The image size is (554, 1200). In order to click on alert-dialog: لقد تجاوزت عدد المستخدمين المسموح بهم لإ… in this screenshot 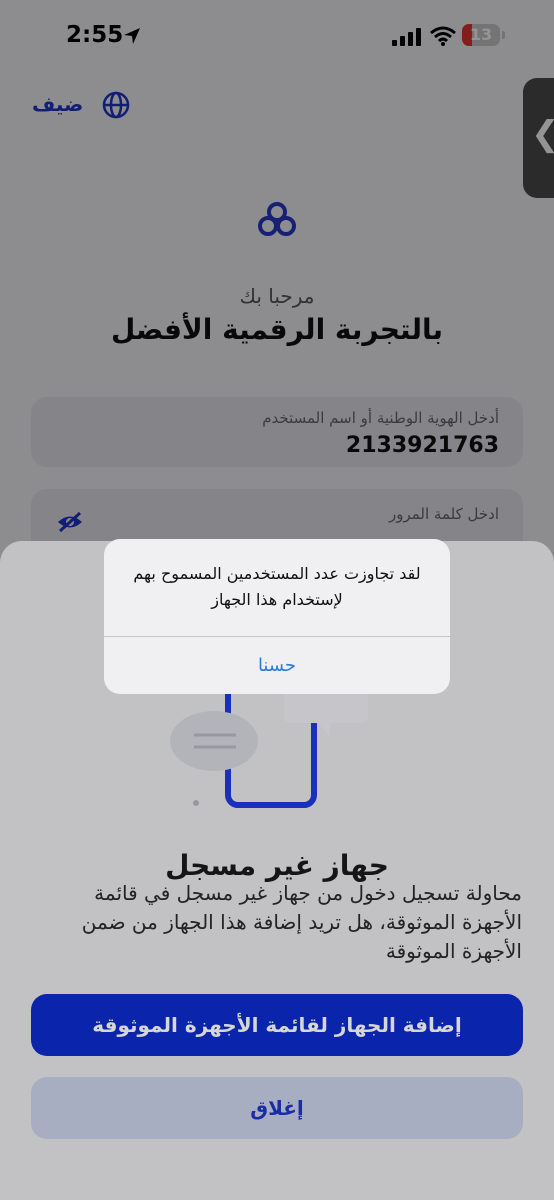, I will do `click(277, 616)`.